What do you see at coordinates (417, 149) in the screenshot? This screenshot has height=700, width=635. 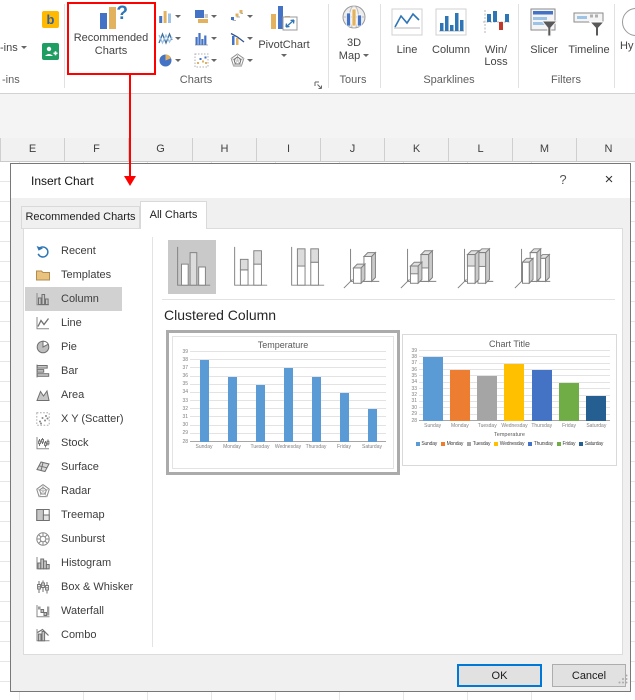 I see `column-header-k: K` at bounding box center [417, 149].